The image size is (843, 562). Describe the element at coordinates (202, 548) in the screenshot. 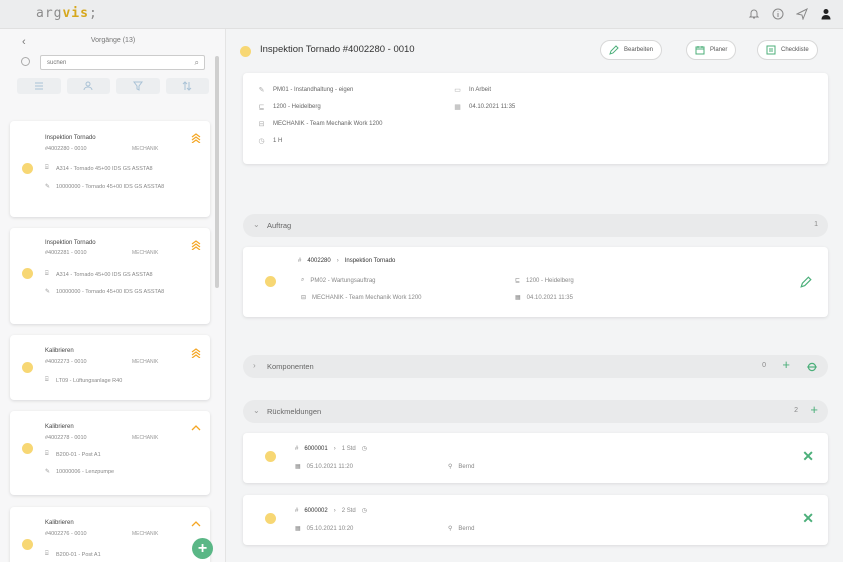

I see `add-operation-button: +` at that location.